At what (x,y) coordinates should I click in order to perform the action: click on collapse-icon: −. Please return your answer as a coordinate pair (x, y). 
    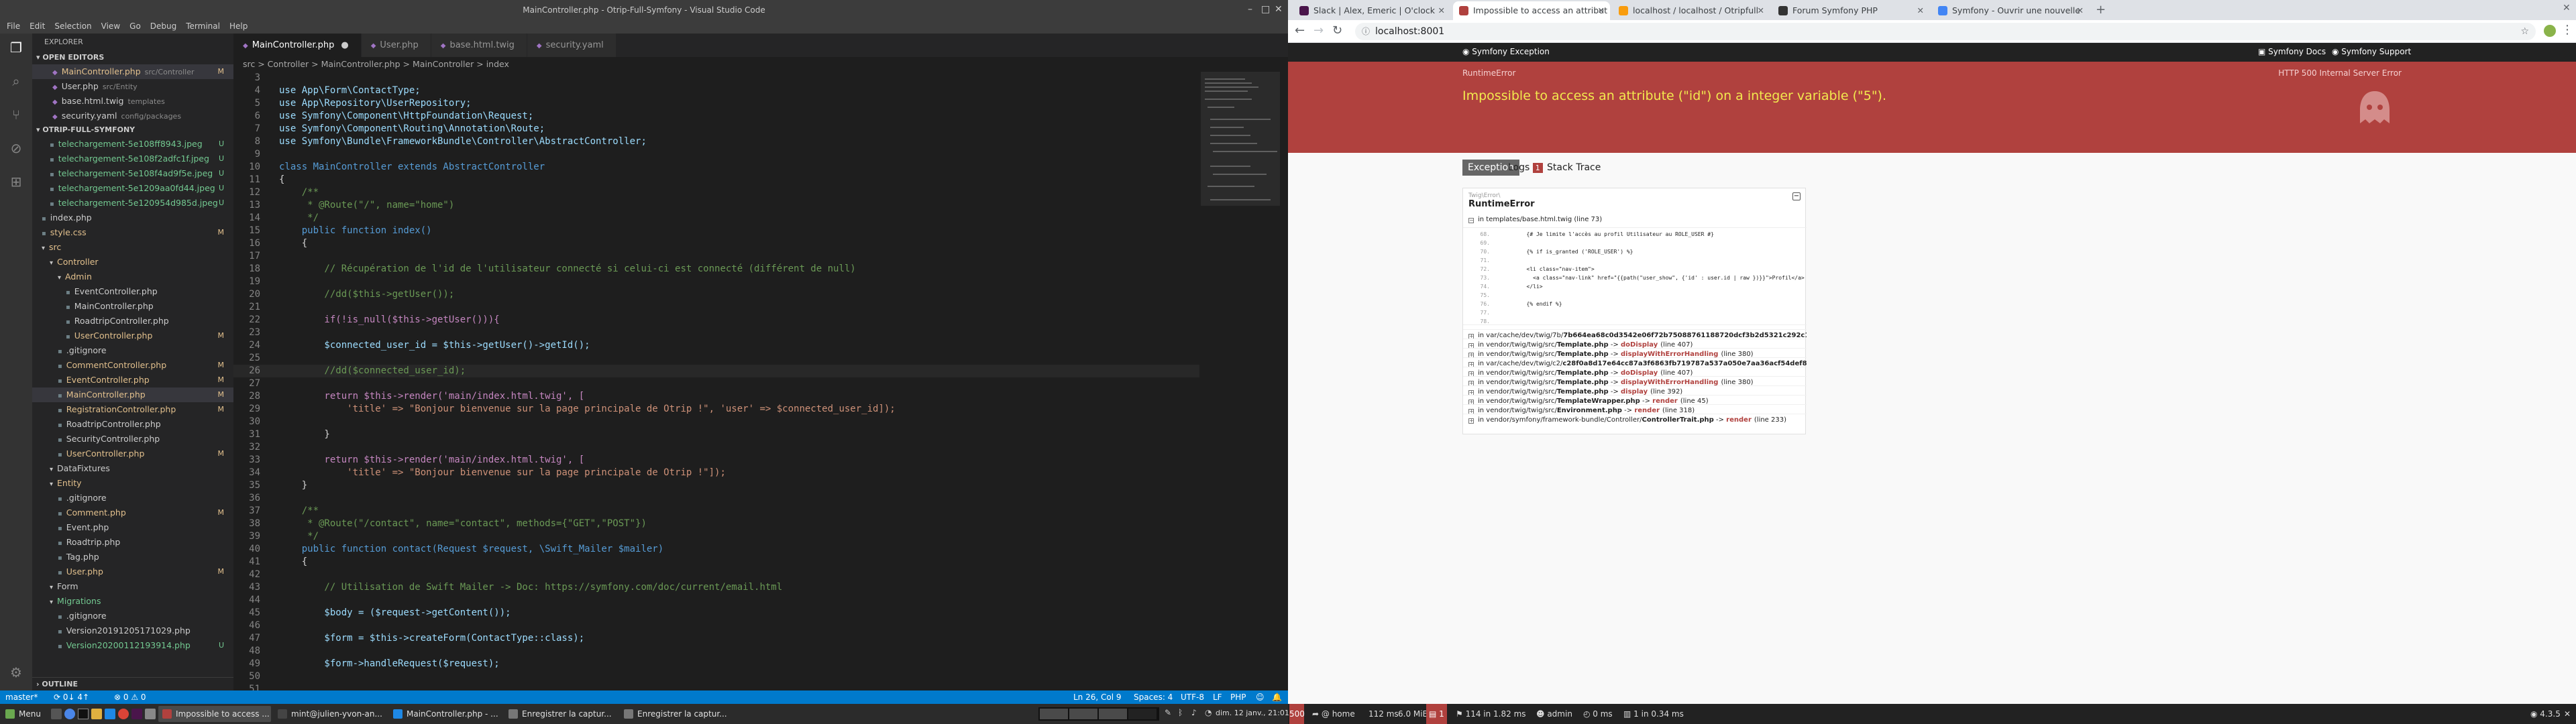
    Looking at the image, I should click on (1796, 196).